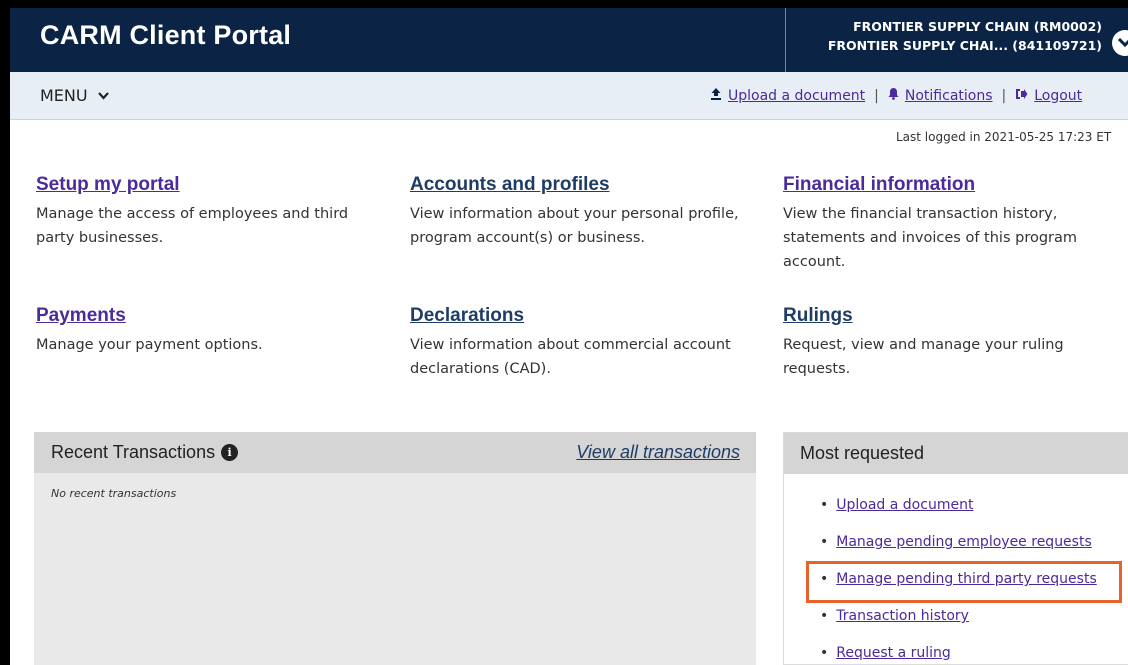 This screenshot has height=665, width=1128. I want to click on upload-document-link: Upload a document, so click(796, 96).